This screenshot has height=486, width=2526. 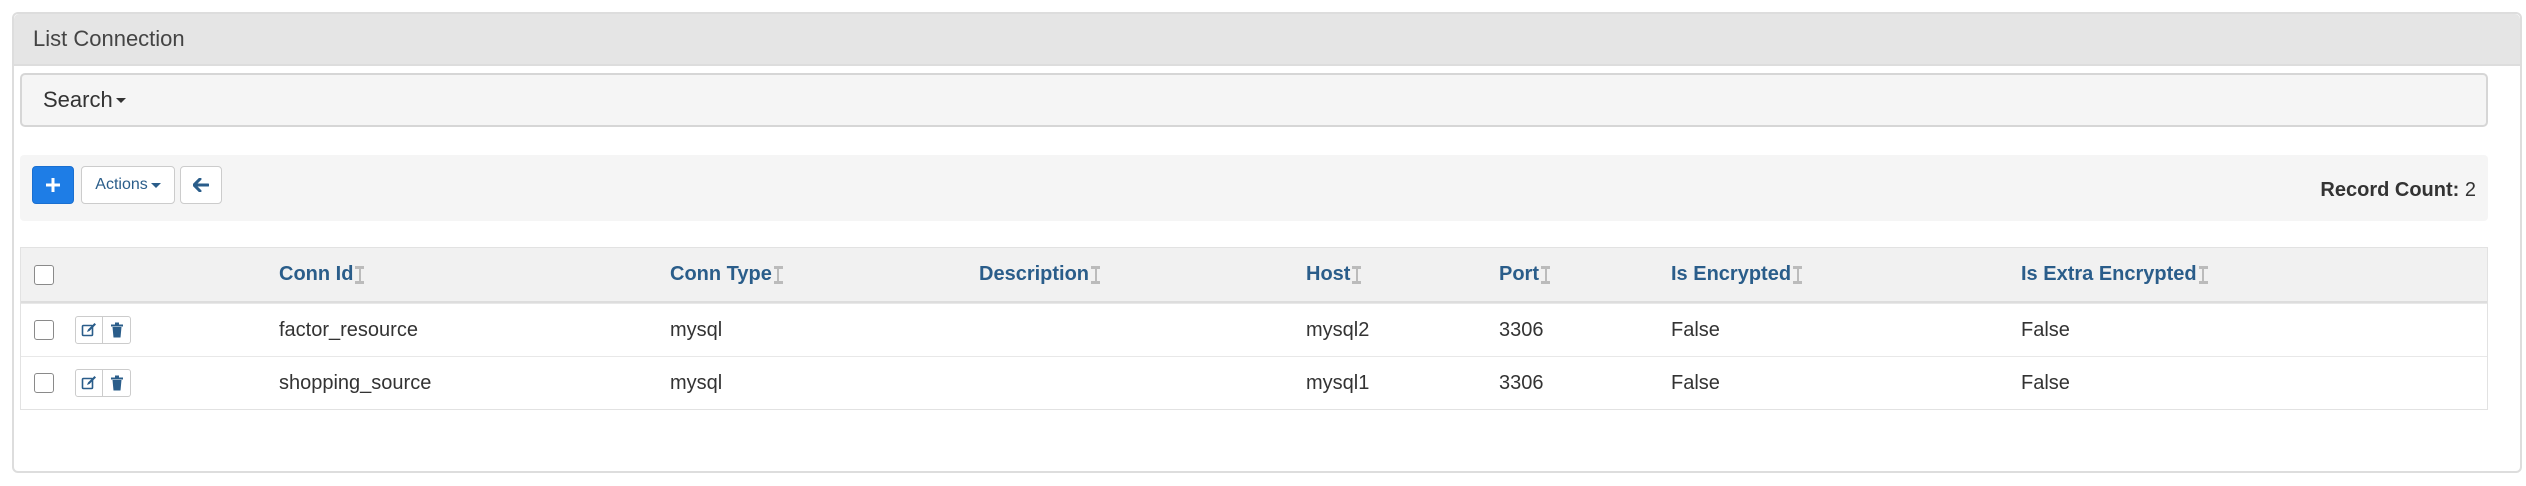 I want to click on panel-heading: List Connection, so click(x=1267, y=40).